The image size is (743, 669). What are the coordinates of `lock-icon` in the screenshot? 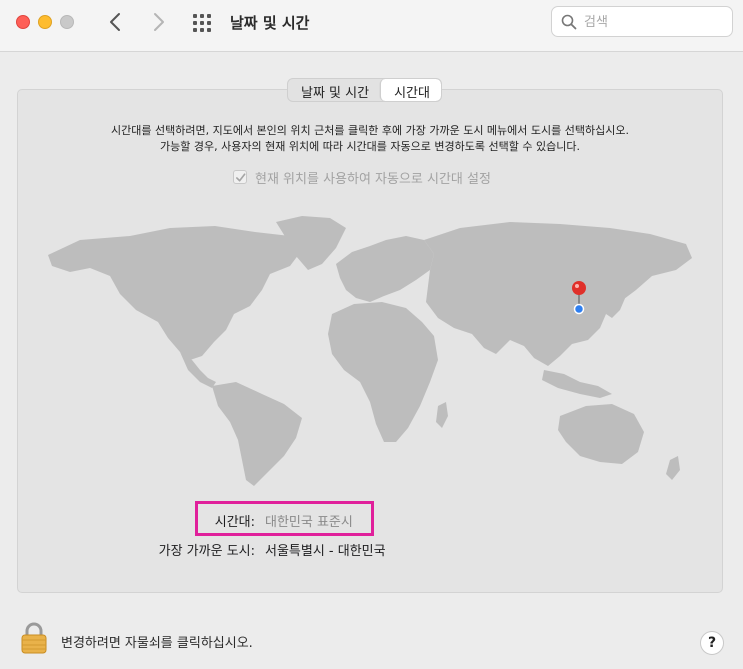 It's located at (34, 638).